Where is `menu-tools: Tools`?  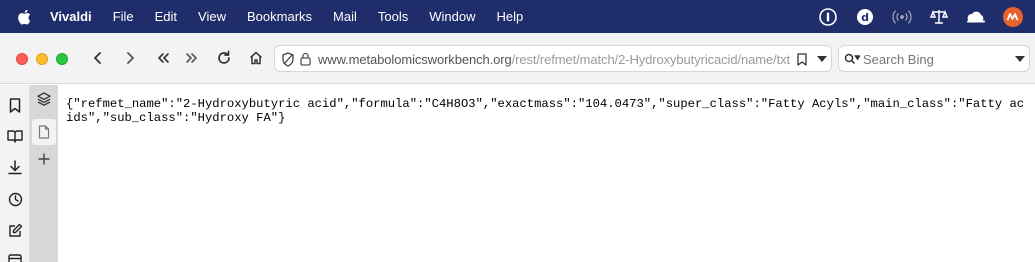
menu-tools: Tools is located at coordinates (393, 16).